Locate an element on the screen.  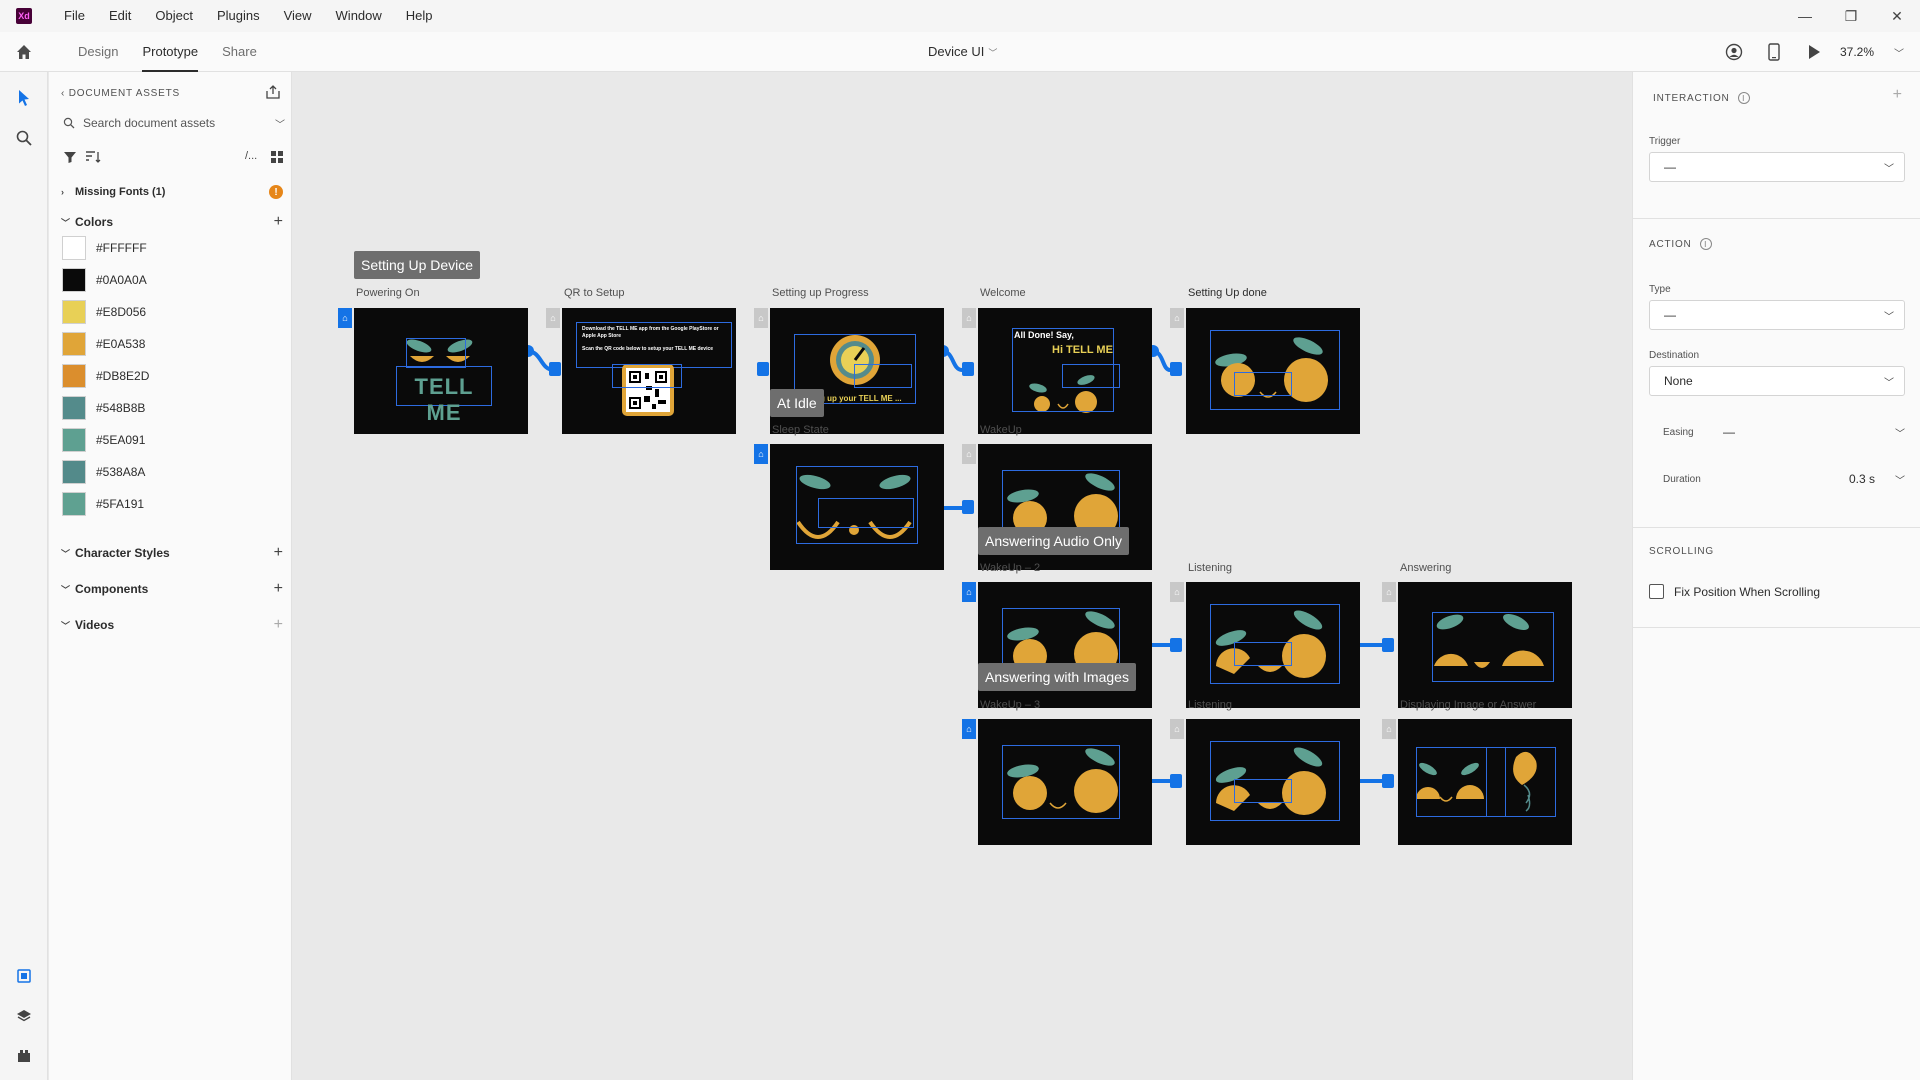
artboard-label: Powering On is located at coordinates (388, 293).